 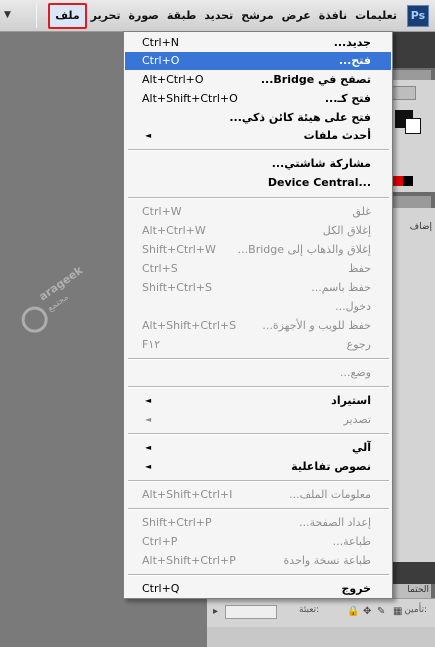 I want to click on menu-help: تعليمات, so click(x=376, y=16).